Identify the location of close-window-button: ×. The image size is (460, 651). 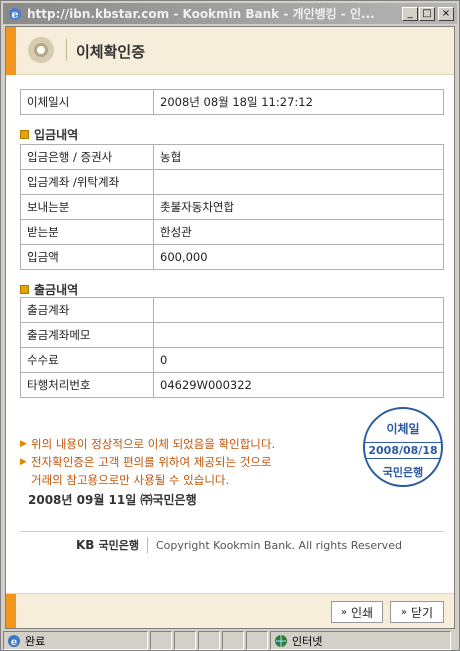
(446, 13).